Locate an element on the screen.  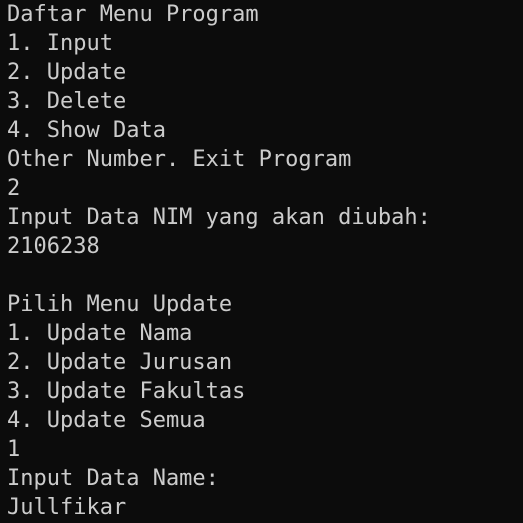
menu-option-show-data: 4. Show Data is located at coordinates (86, 130).